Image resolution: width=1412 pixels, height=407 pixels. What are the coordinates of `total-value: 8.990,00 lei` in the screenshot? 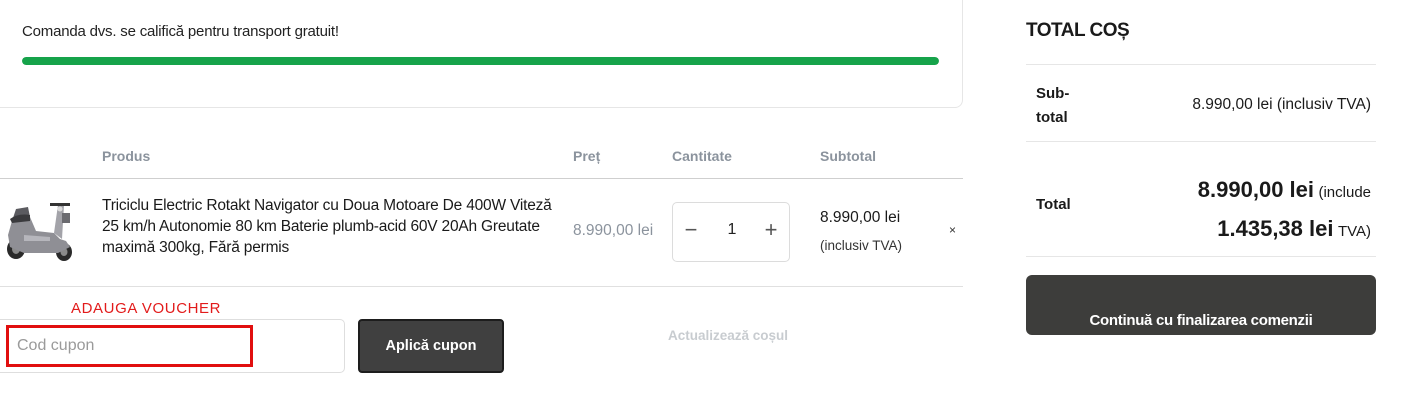 It's located at (1256, 189).